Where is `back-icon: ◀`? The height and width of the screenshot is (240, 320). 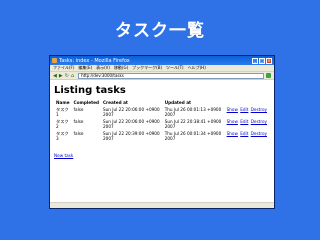 back-icon: ◀ is located at coordinates (55, 76).